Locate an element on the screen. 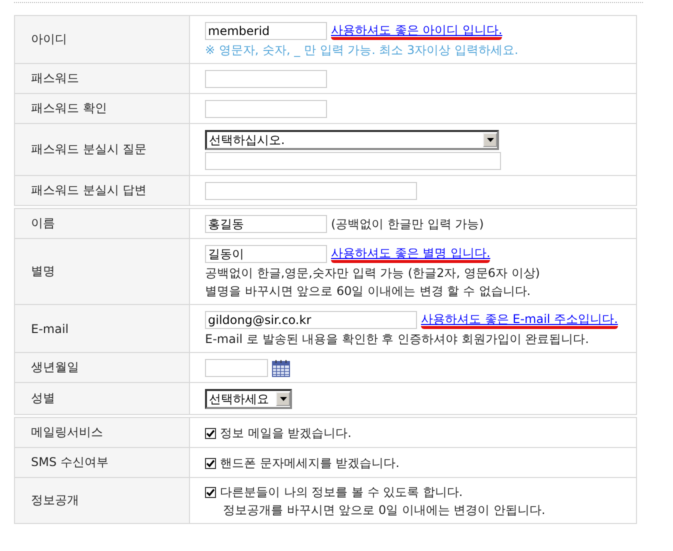  select-dropdown: 선택하세요 is located at coordinates (248, 399).